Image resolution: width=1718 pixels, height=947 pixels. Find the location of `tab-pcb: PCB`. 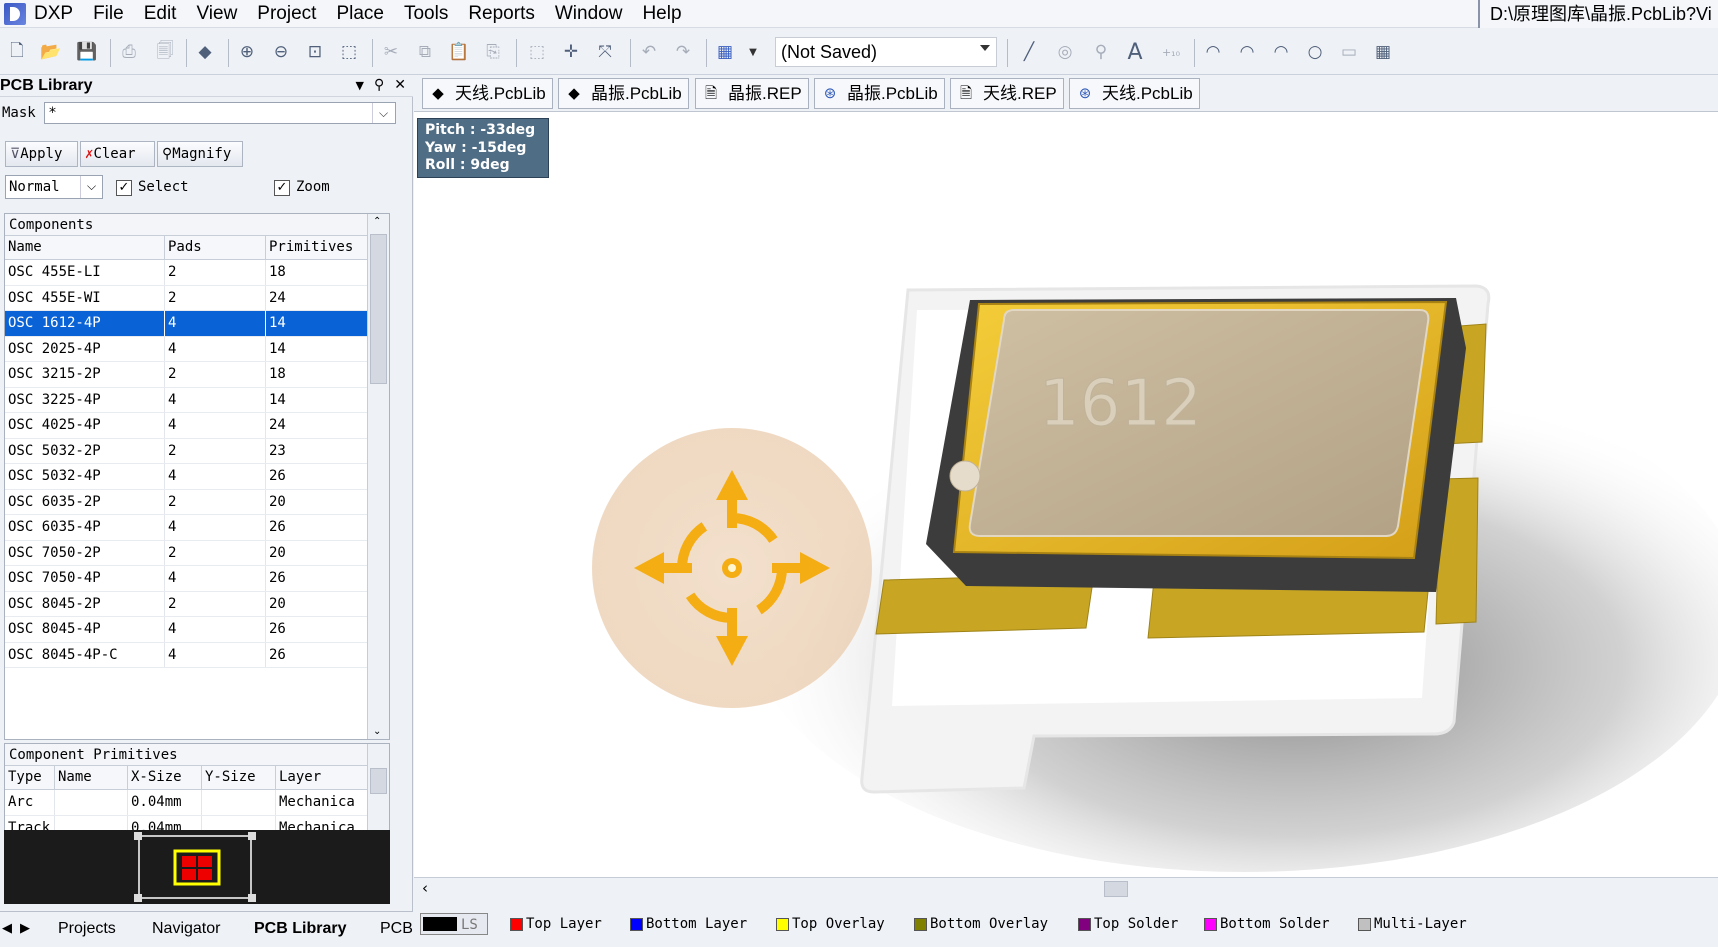

tab-pcb: PCB is located at coordinates (396, 929).